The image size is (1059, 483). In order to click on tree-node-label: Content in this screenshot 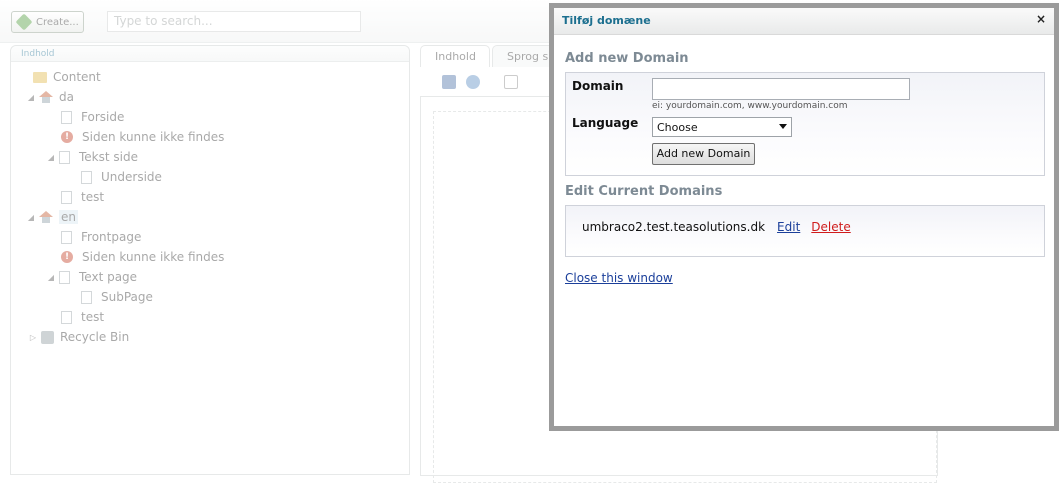, I will do `click(77, 77)`.